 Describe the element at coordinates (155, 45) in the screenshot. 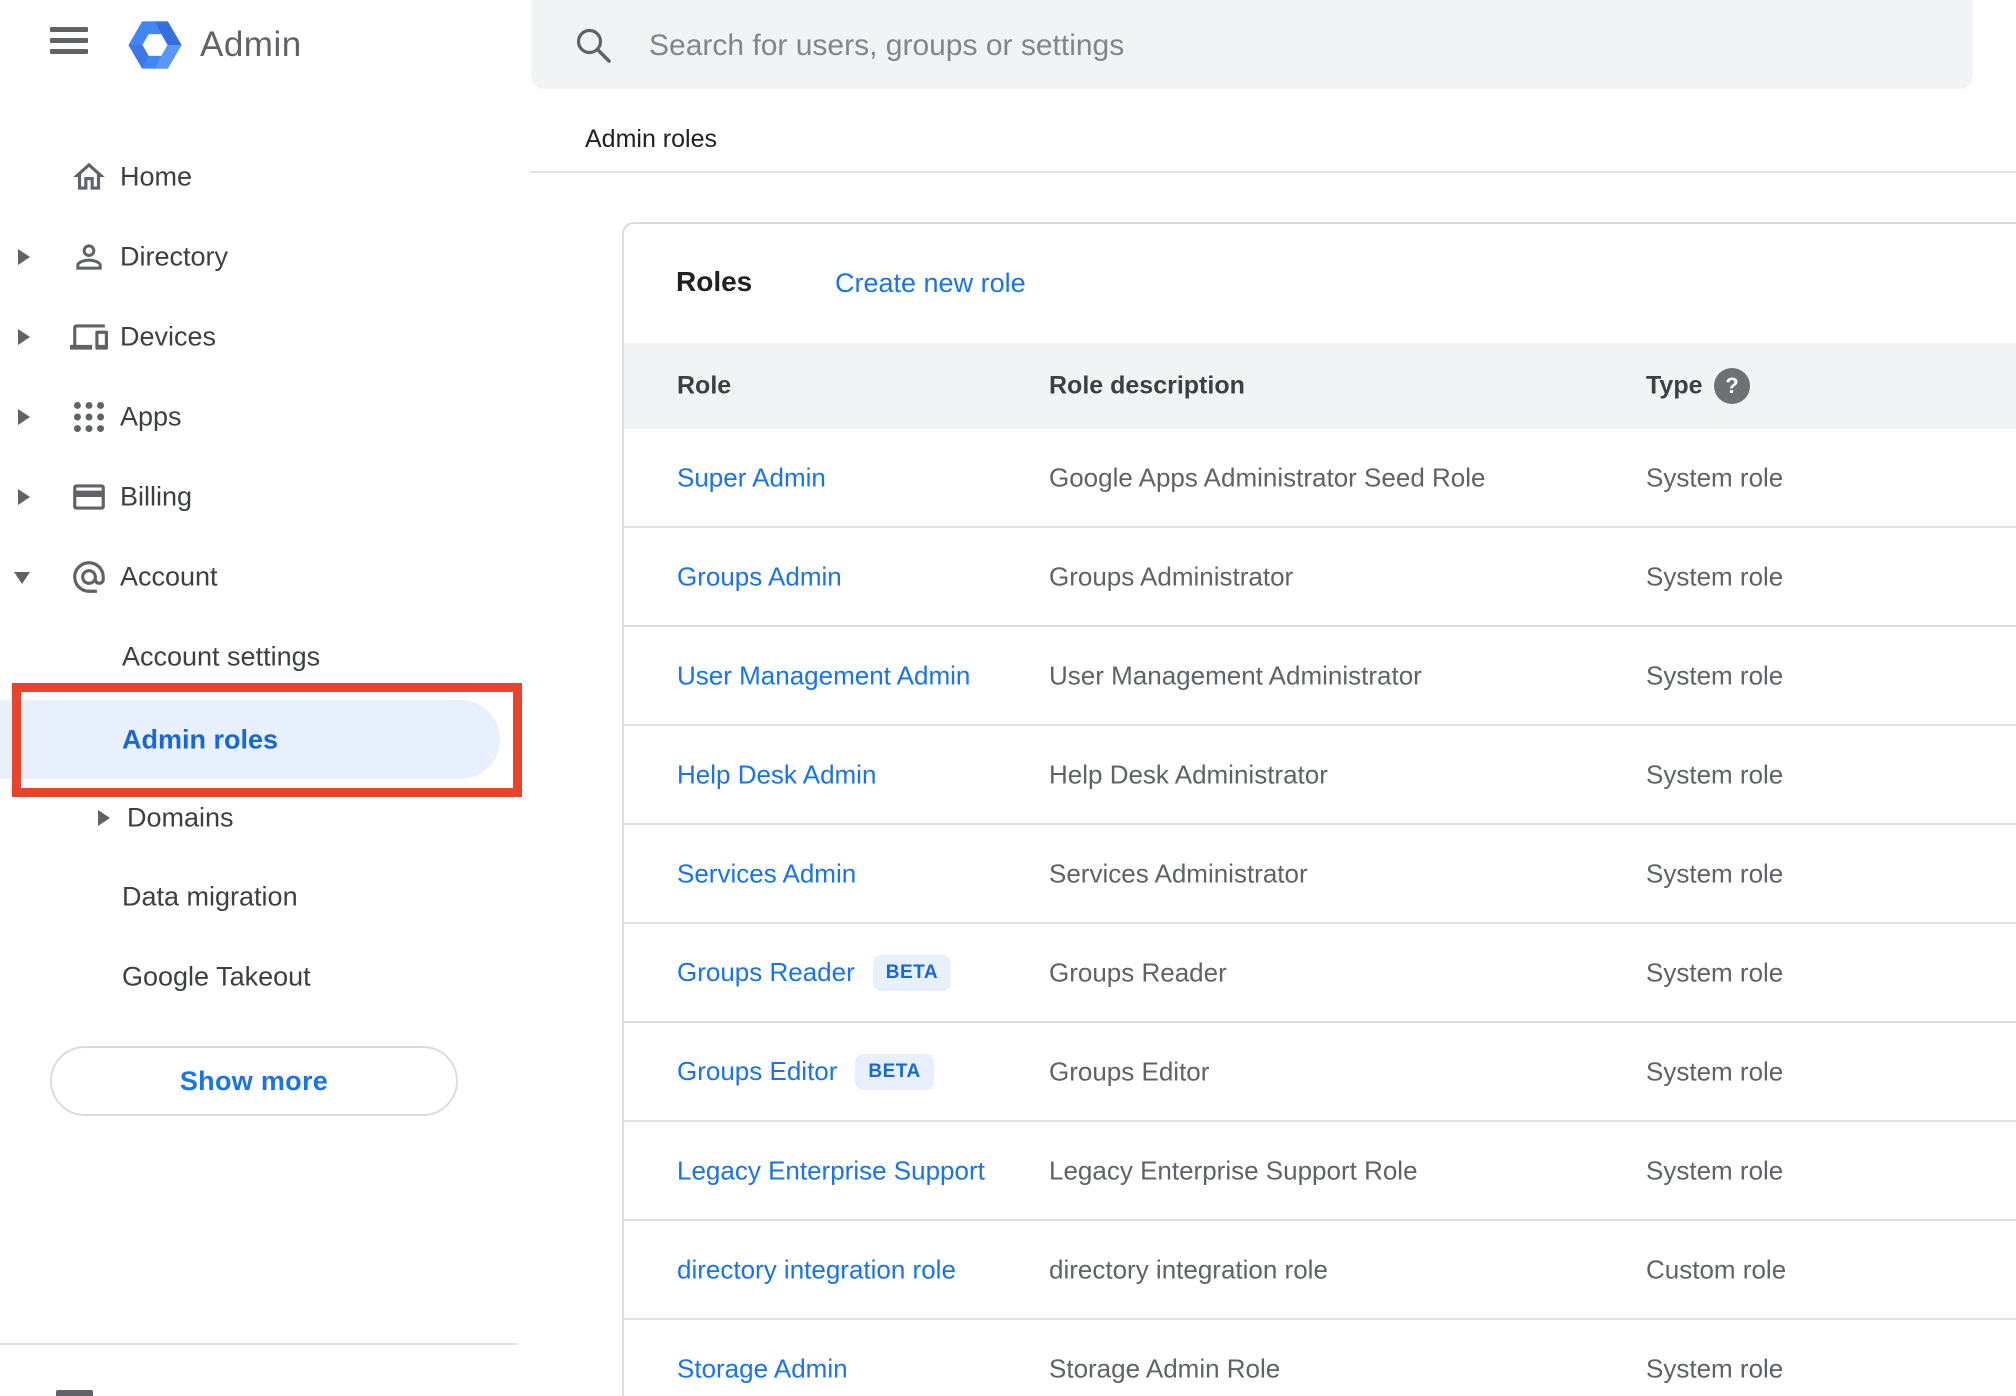

I see `google-admin-logo-icon` at that location.